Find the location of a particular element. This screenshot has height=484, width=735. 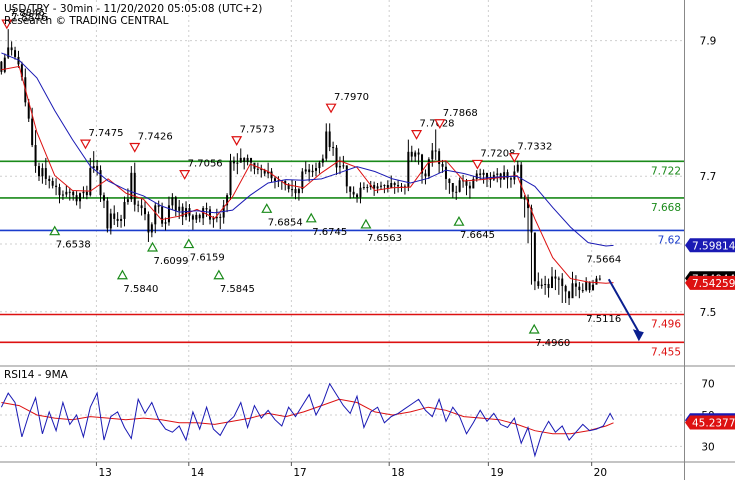

peak-label: 7.7332 is located at coordinates (534, 147).